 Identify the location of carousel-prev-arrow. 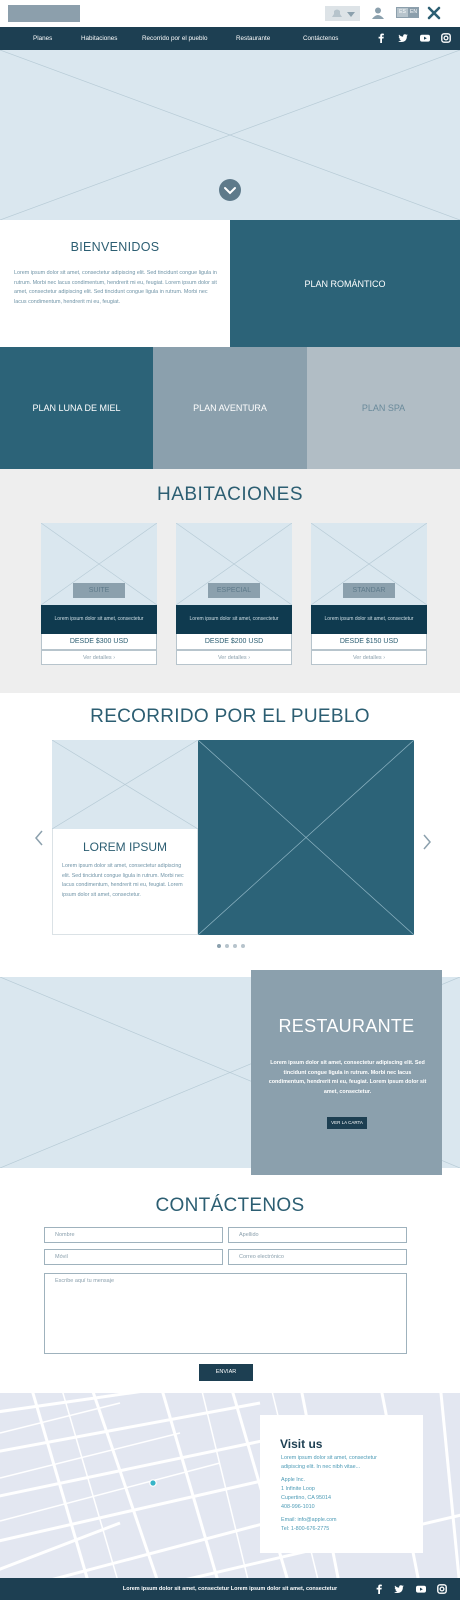
(39, 838).